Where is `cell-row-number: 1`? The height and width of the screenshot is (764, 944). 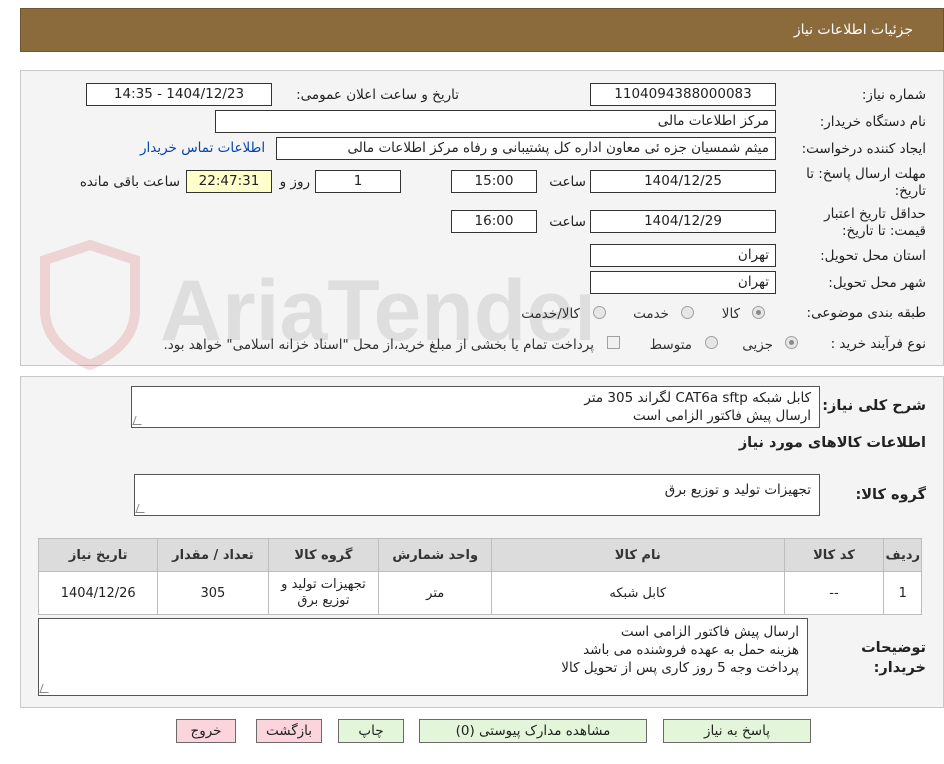 cell-row-number: 1 is located at coordinates (902, 593).